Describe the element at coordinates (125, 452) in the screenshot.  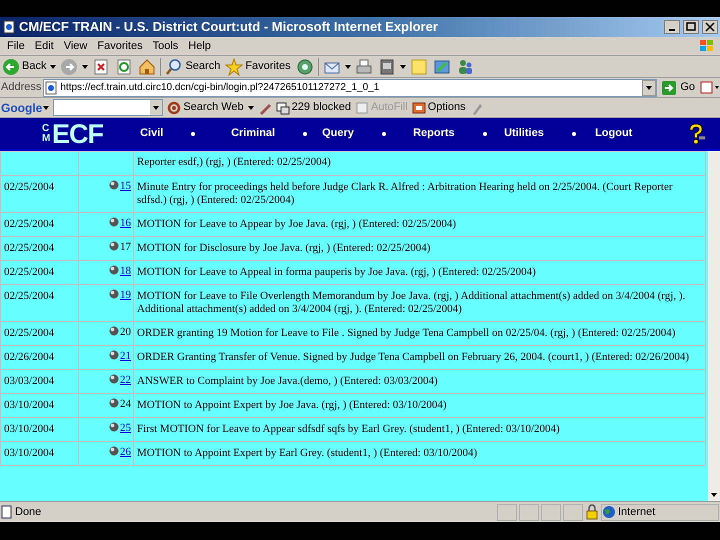
I see `document-number-link: 26` at that location.